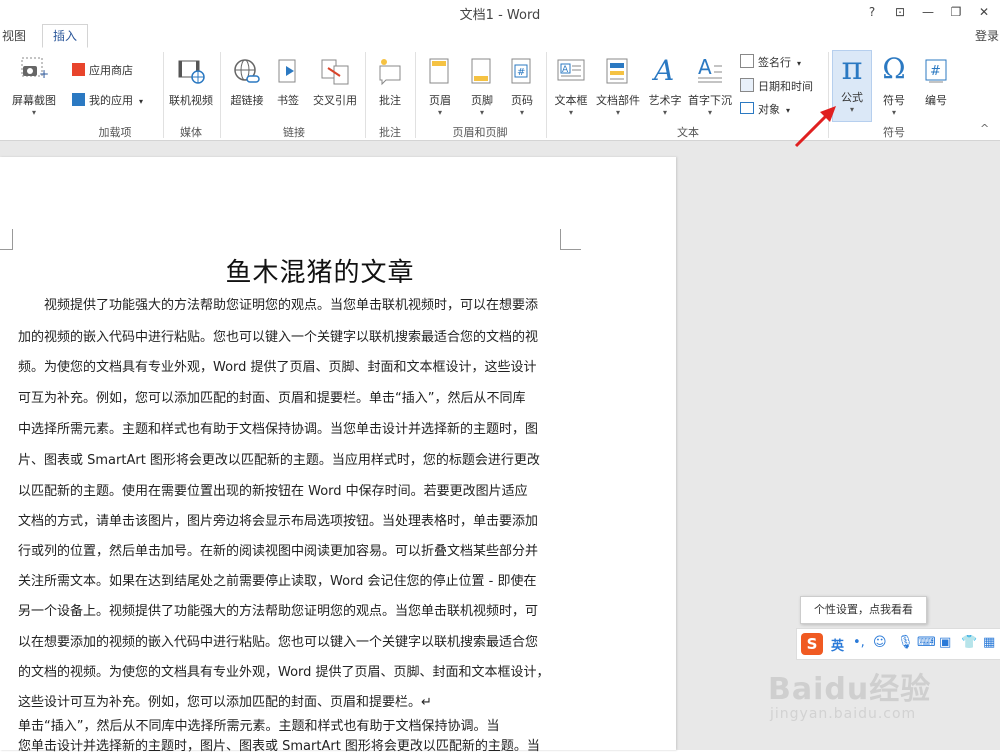  What do you see at coordinates (14, 35) in the screenshot?
I see `tab-view: 视图` at bounding box center [14, 35].